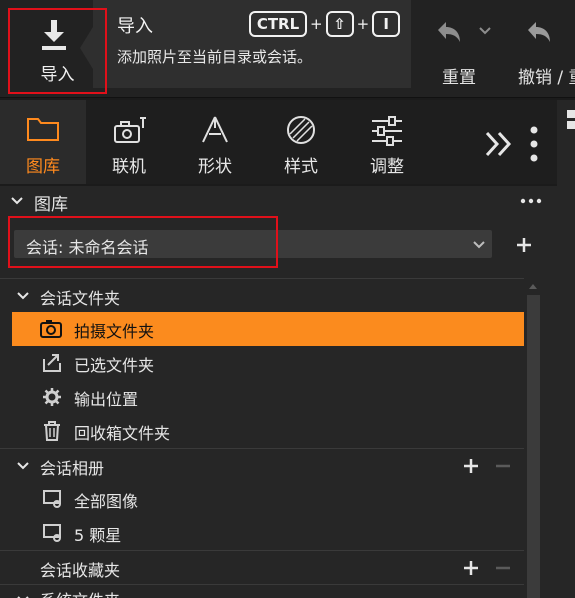 This screenshot has height=598, width=575. I want to click on shortcut-keys: CTRL + ⇧ + I, so click(325, 24).